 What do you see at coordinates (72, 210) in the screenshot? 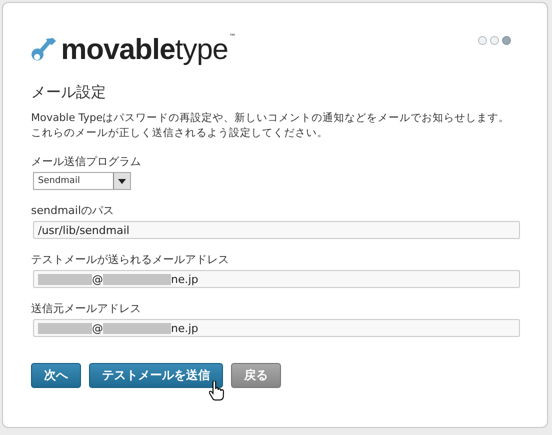
I see `field-label: sendmailのパス` at bounding box center [72, 210].